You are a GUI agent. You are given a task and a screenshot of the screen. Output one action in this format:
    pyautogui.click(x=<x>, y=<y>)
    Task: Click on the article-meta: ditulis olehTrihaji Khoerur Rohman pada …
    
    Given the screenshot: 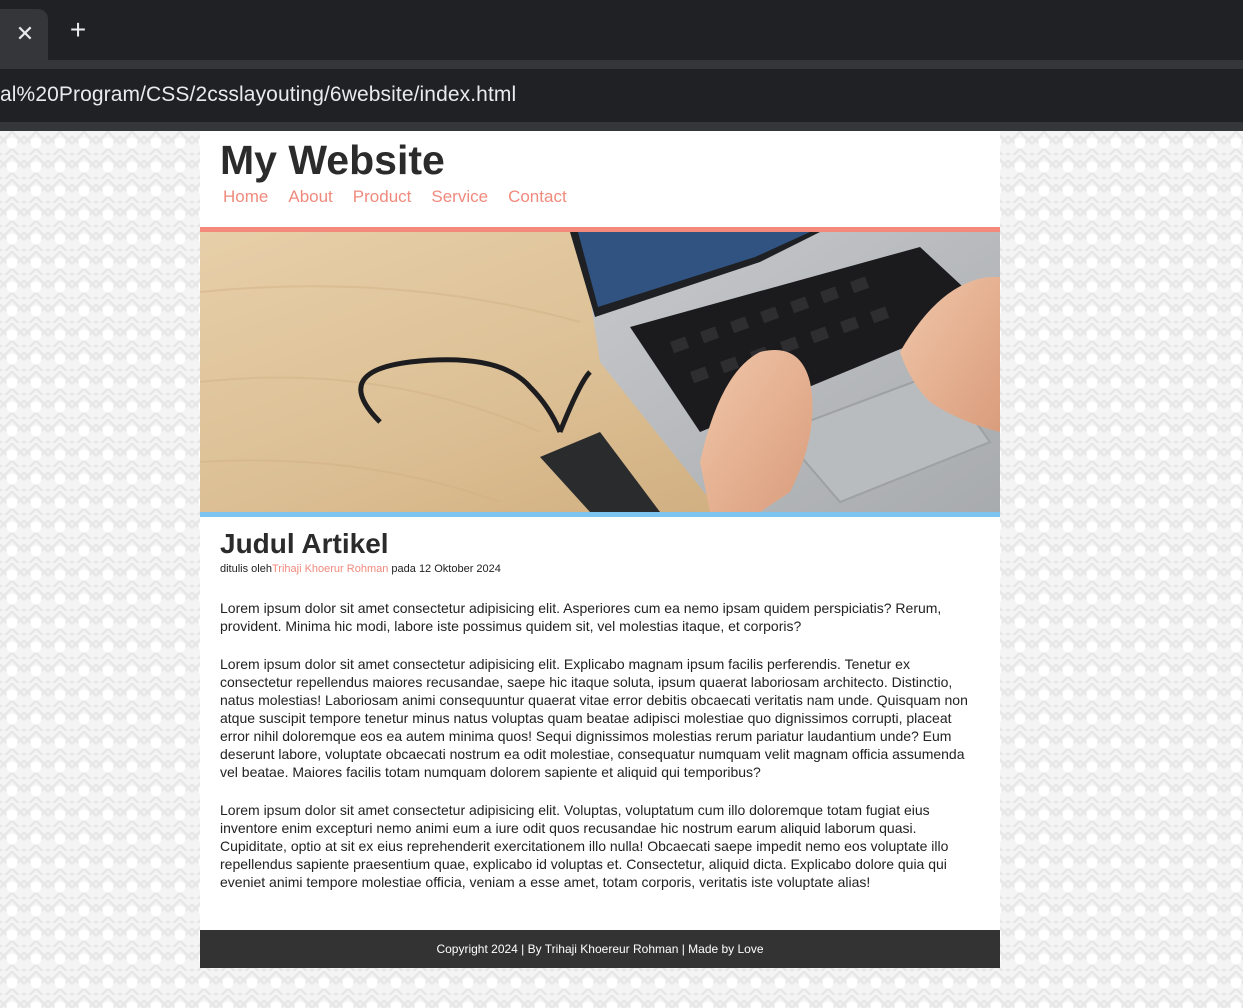 What is the action you would take?
    pyautogui.click(x=360, y=569)
    